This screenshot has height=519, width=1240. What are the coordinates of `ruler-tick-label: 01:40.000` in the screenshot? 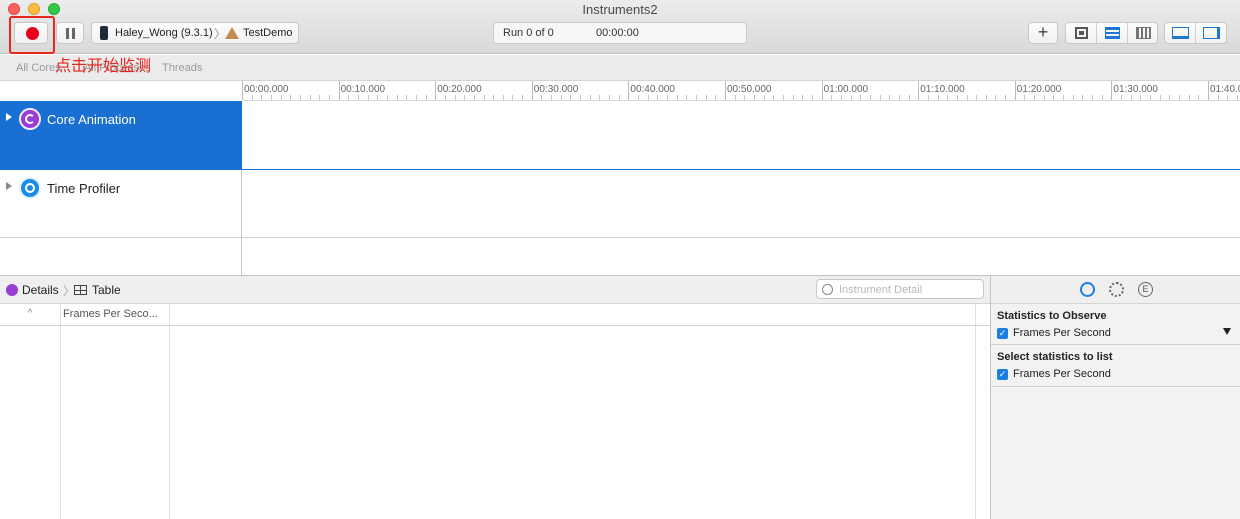 It's located at (1225, 89).